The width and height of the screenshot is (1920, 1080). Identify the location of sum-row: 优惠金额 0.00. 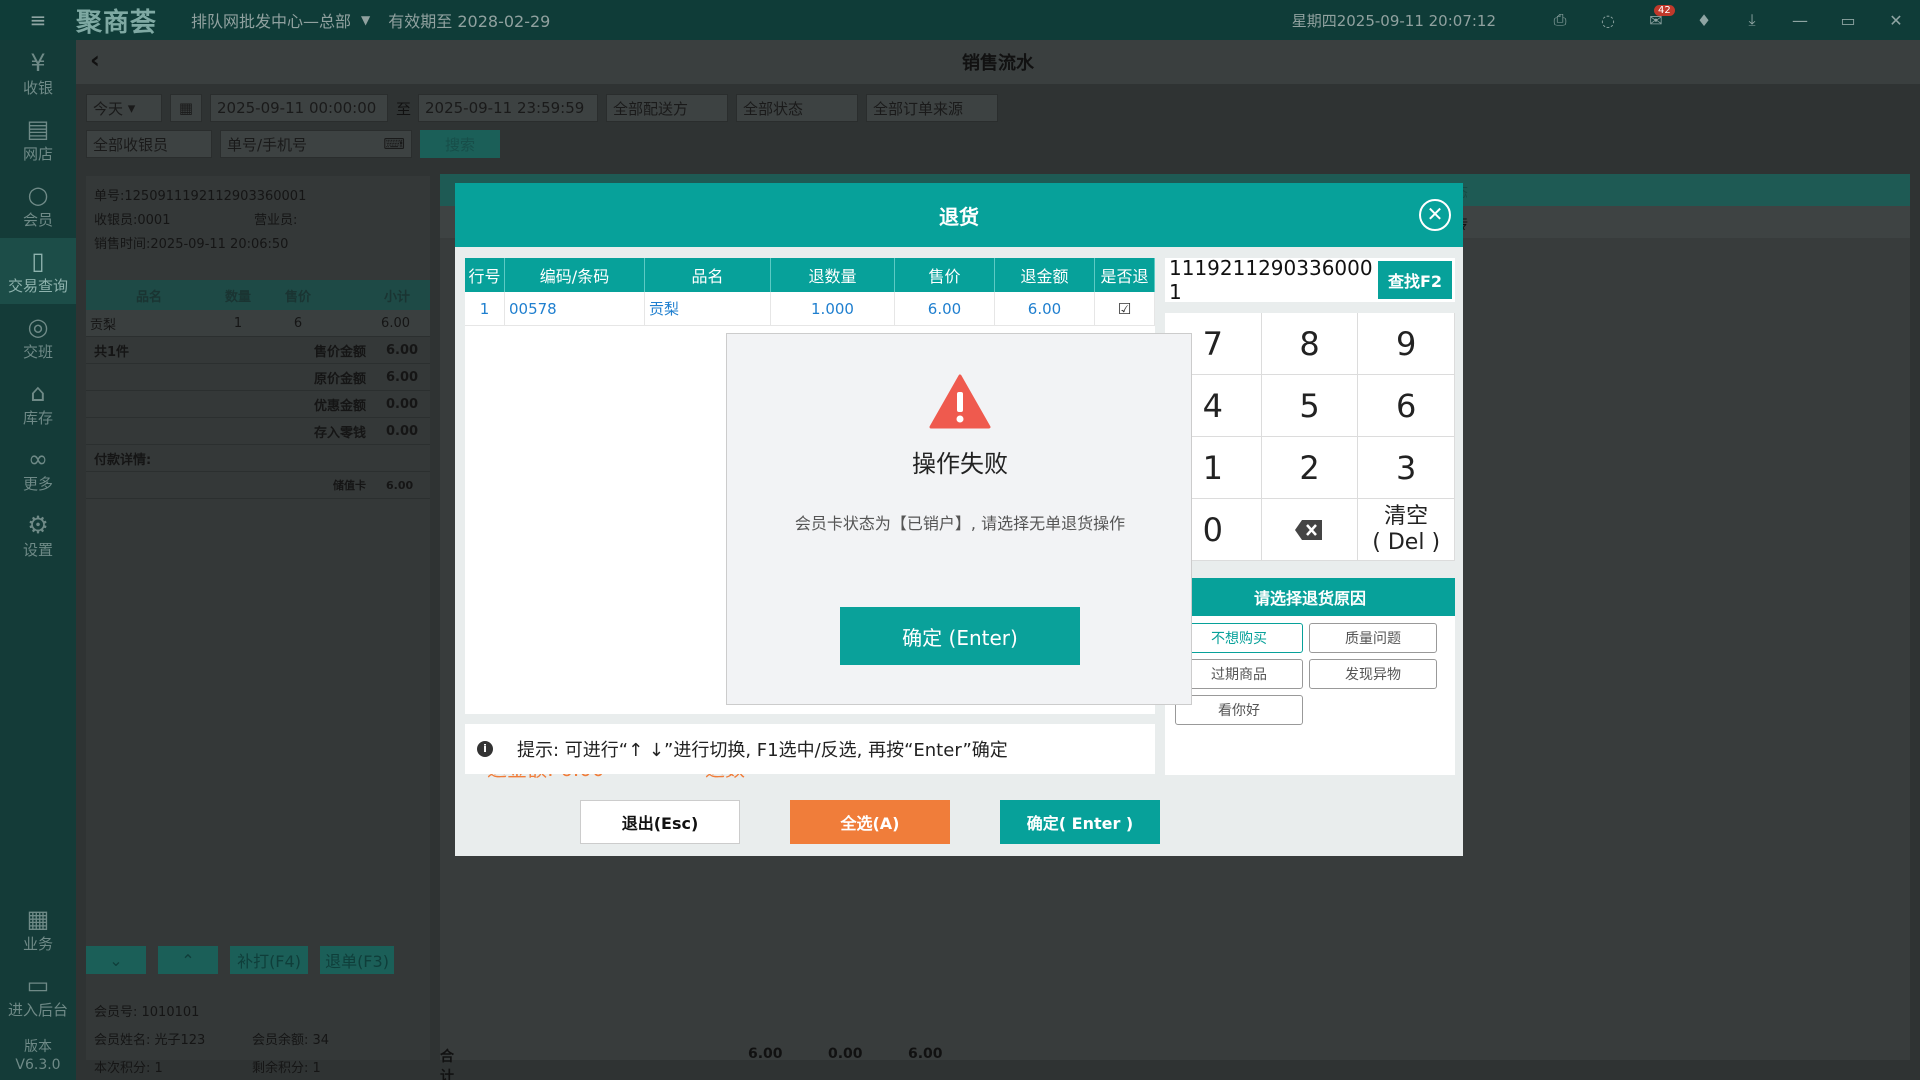
(258, 404).